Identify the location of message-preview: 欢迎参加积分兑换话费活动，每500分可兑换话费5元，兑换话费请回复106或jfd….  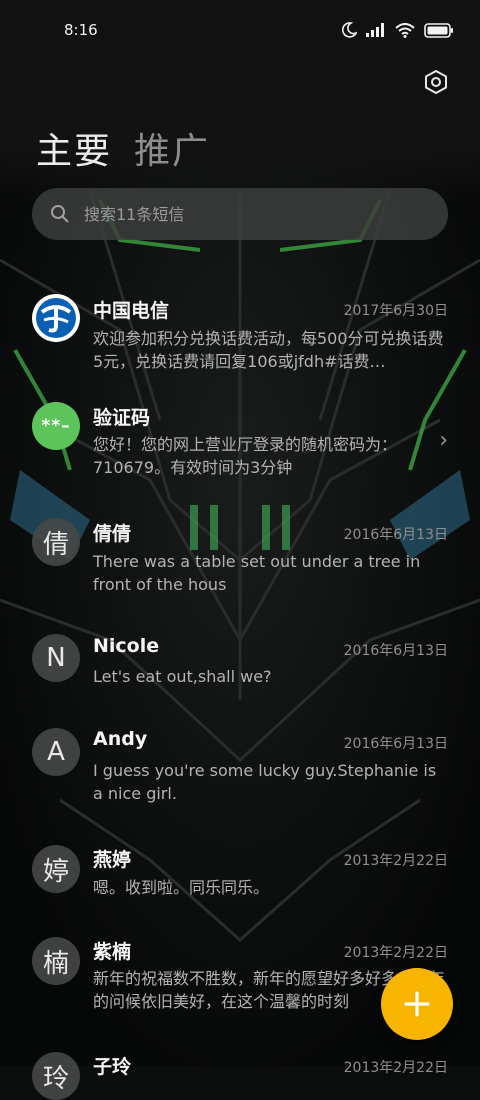
(268, 350).